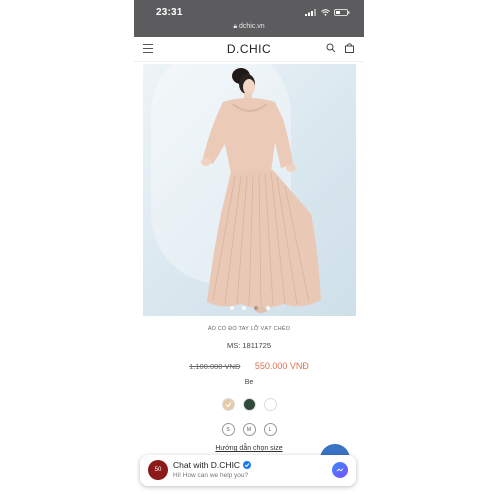  Describe the element at coordinates (310, 12) in the screenshot. I see `signal-icon` at that location.